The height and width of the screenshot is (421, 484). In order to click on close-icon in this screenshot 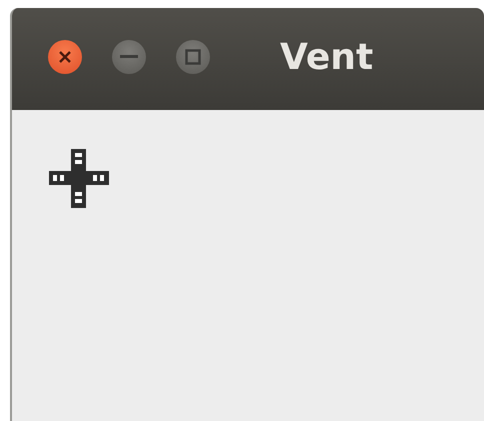, I will do `click(65, 57)`.